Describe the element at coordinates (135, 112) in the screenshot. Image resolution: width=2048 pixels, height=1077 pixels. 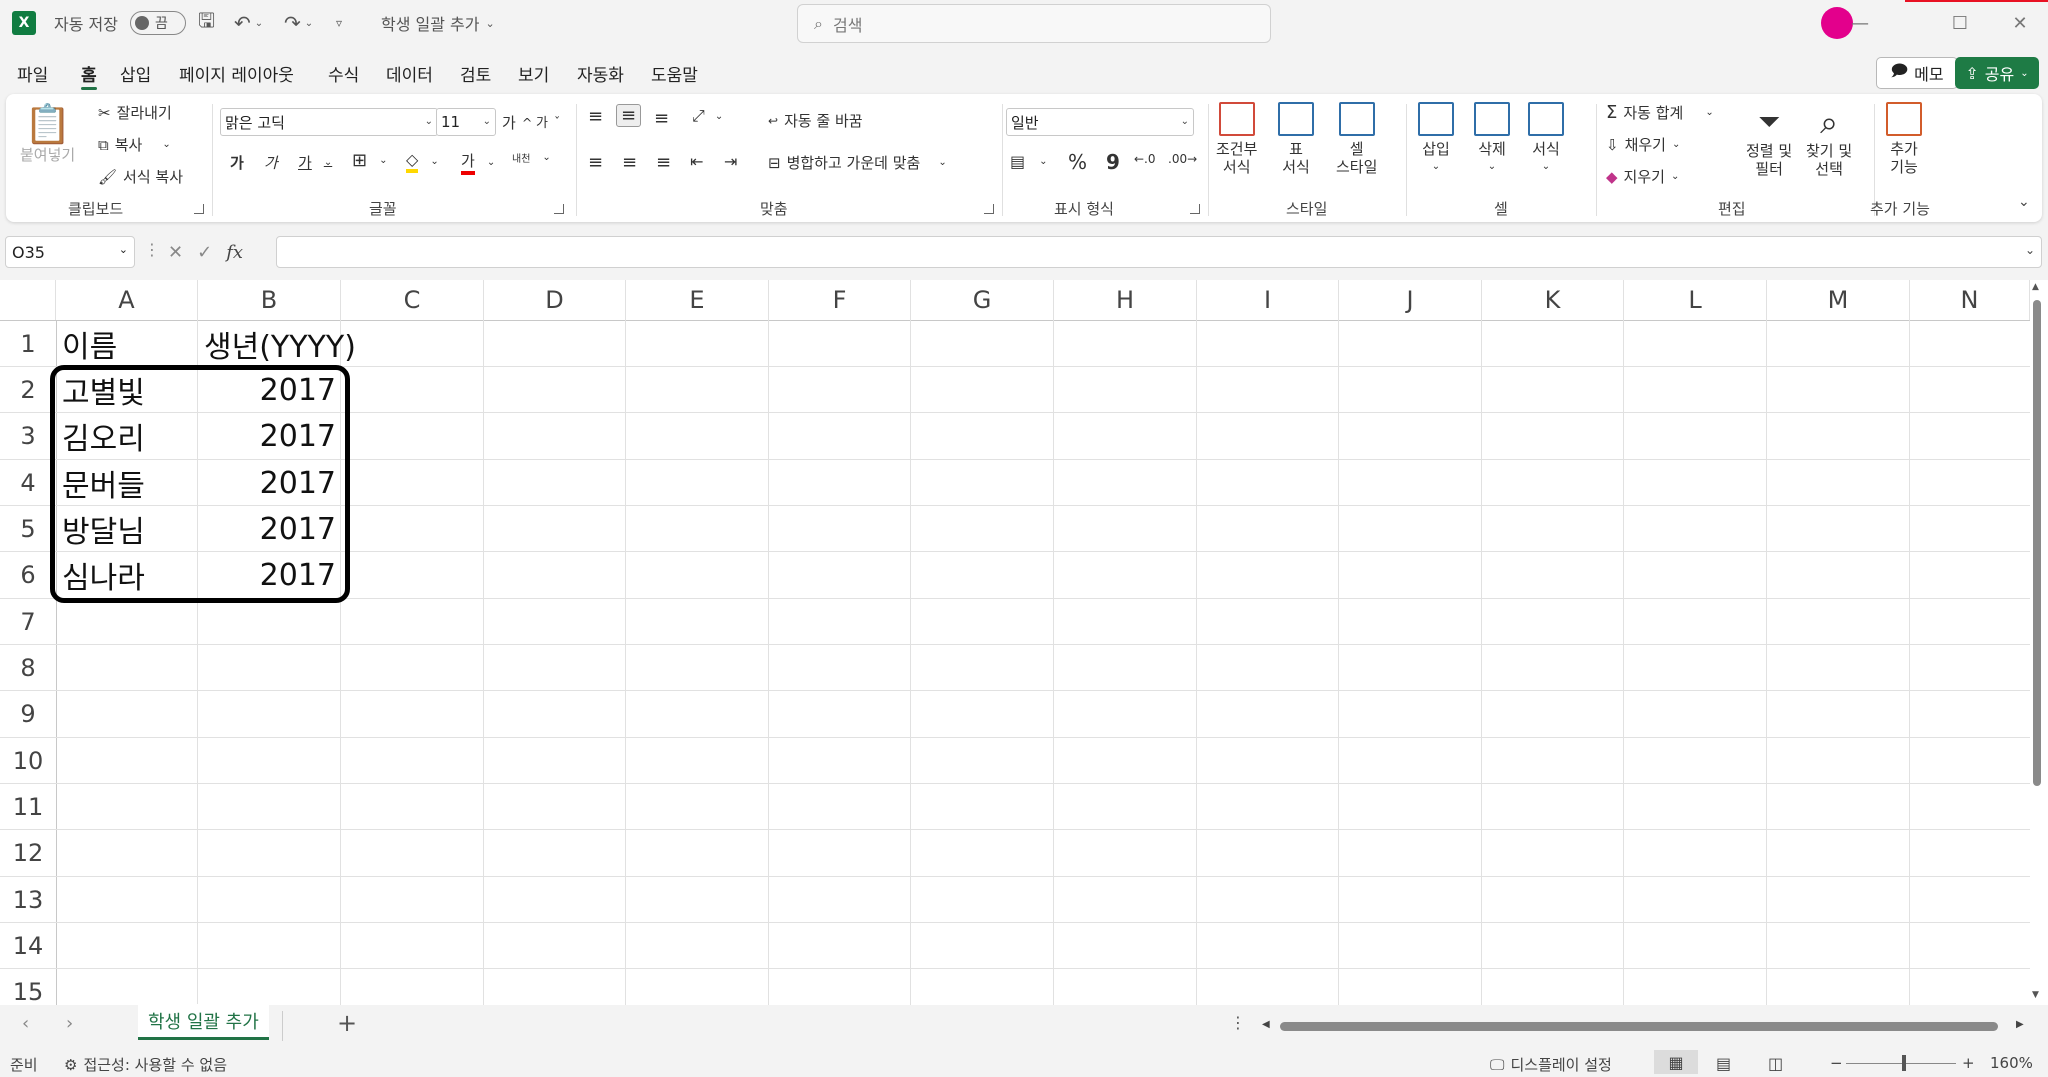
I see `cut-button: ✂ 잘라내기` at that location.